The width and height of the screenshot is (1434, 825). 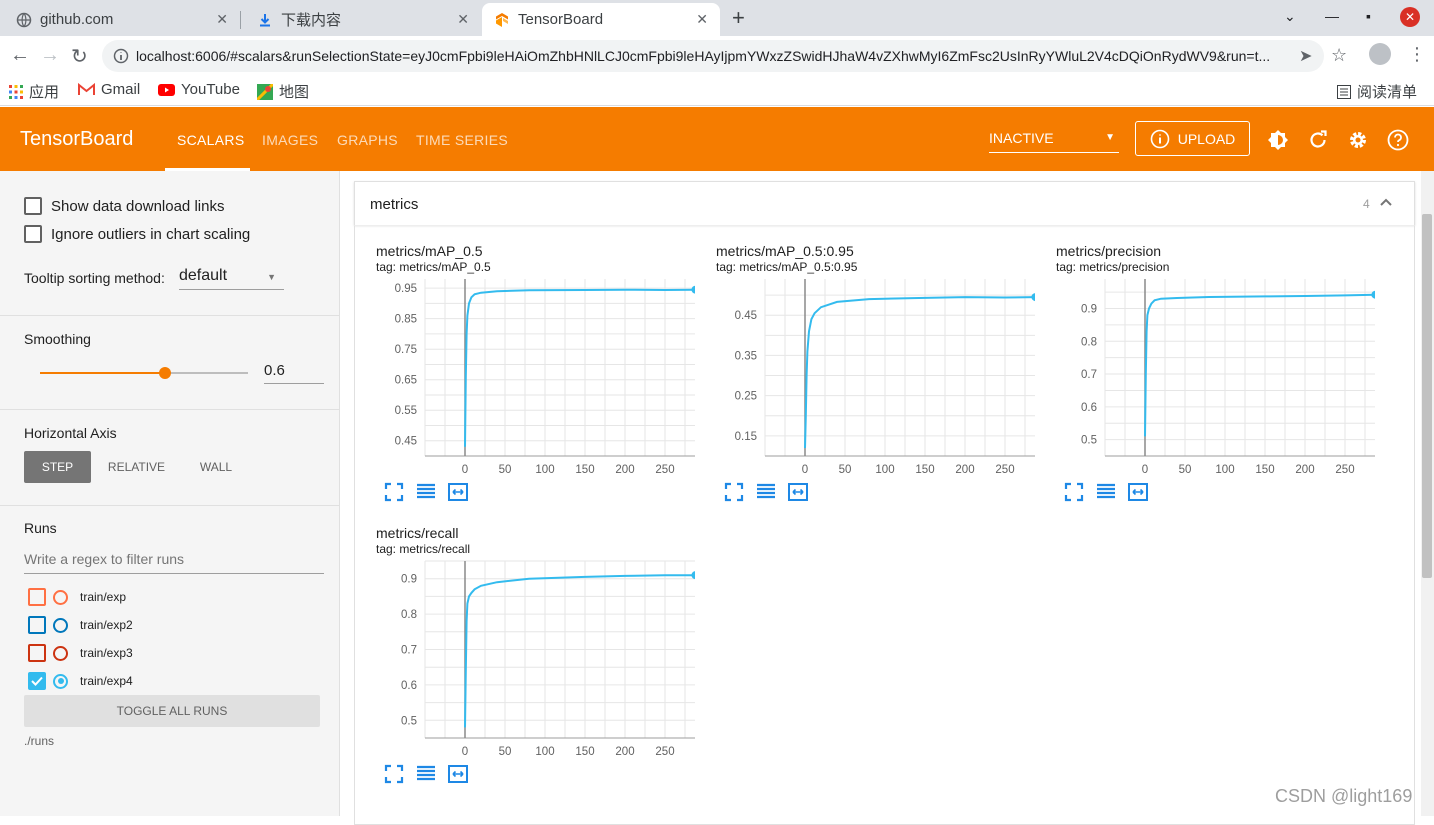 What do you see at coordinates (1290, 16) in the screenshot?
I see `tab-search-icon: ⌄` at bounding box center [1290, 16].